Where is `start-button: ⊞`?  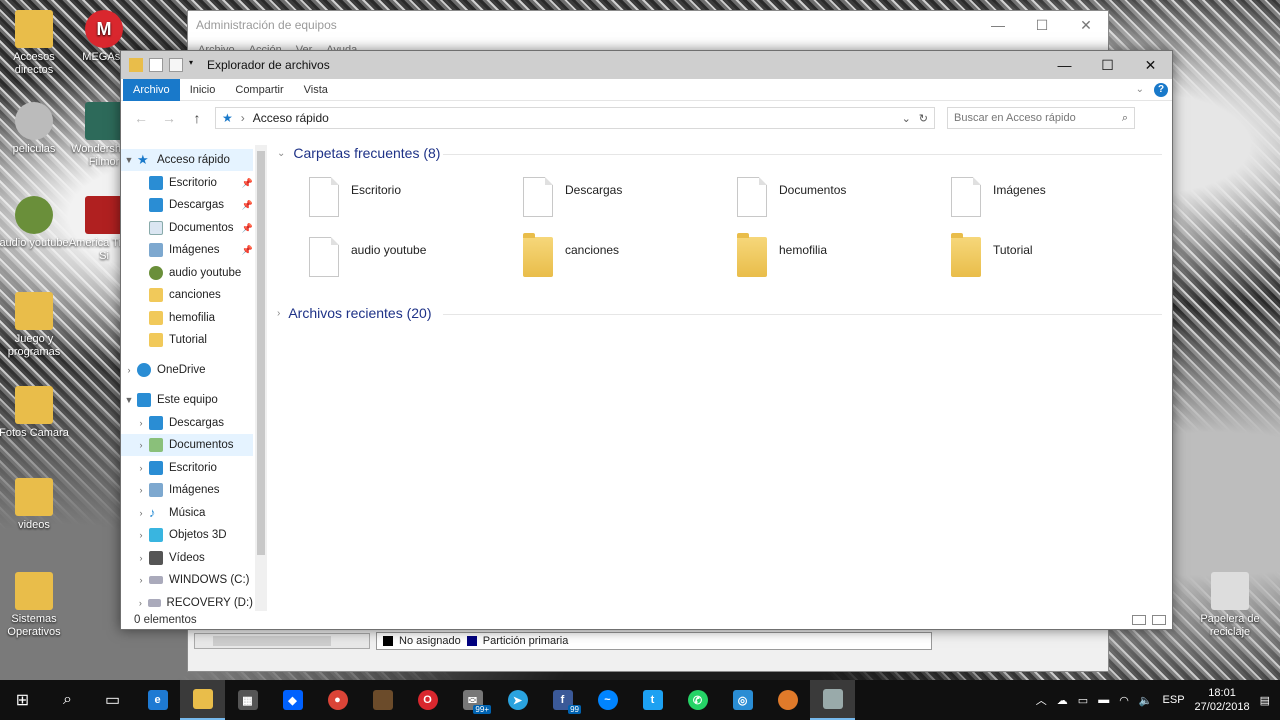
start-button: ⊞ is located at coordinates (22, 700).